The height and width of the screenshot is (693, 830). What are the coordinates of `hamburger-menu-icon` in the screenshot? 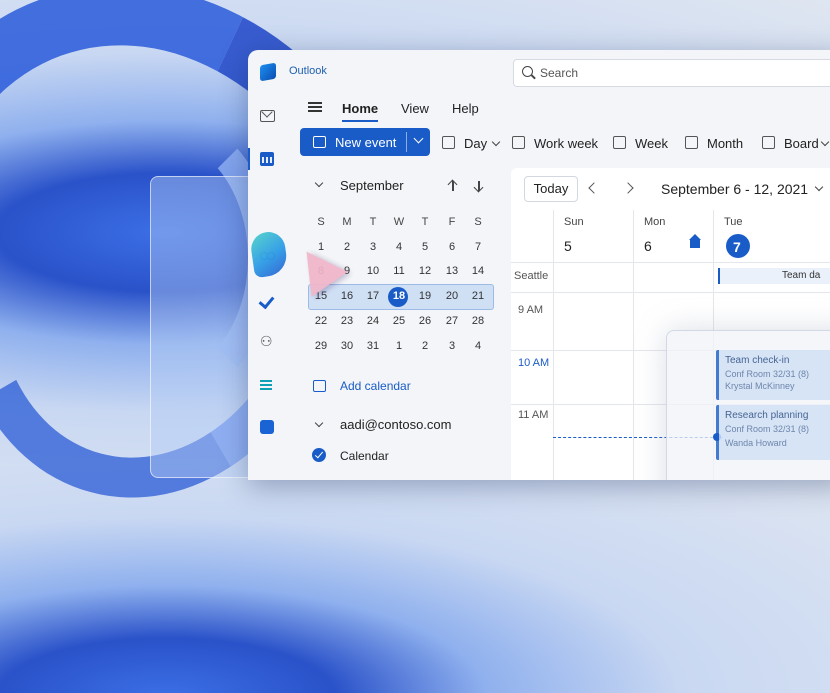 It's located at (315, 103).